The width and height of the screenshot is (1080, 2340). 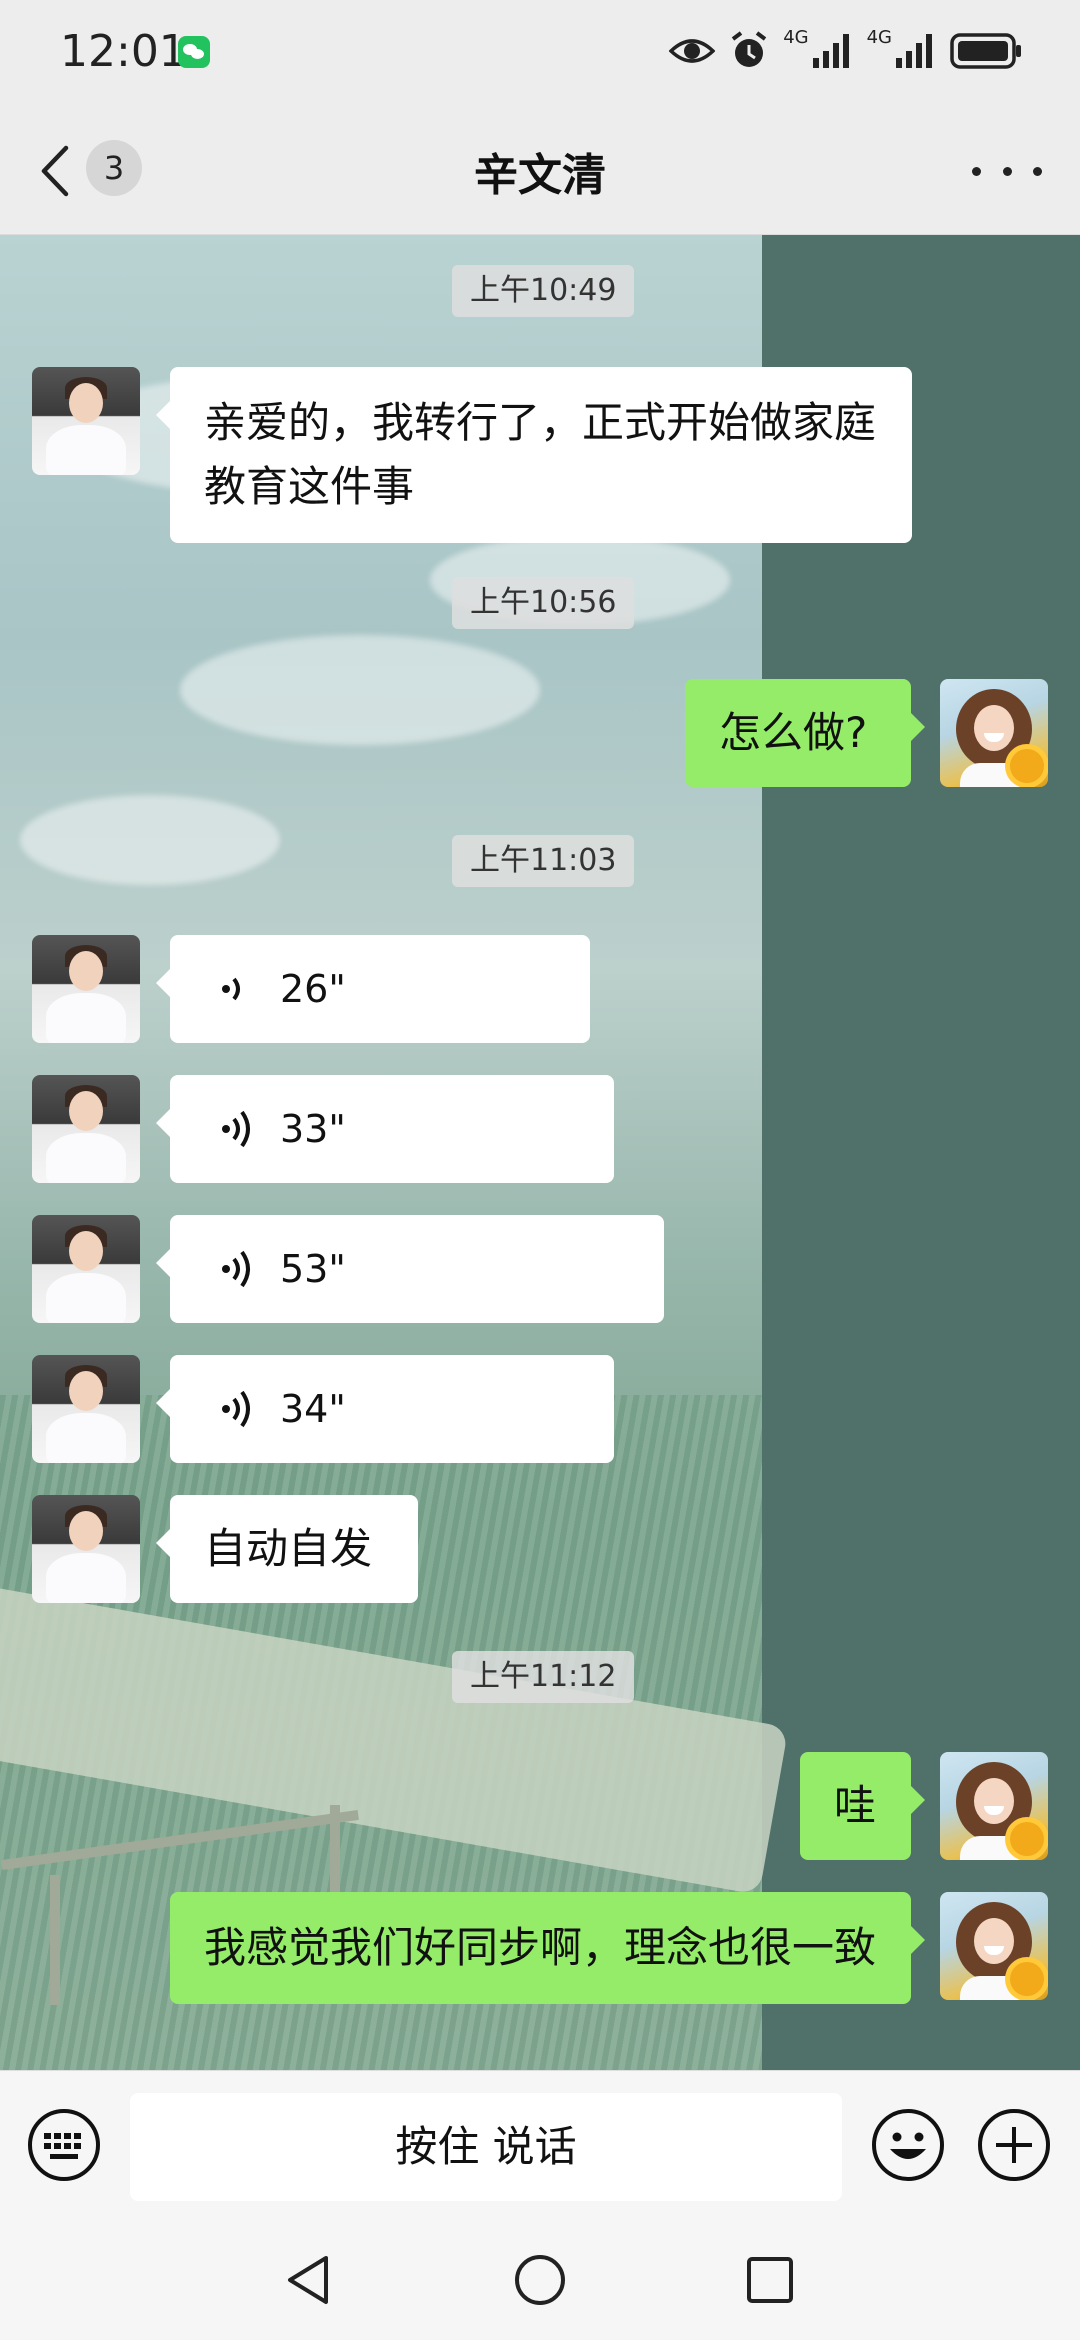 What do you see at coordinates (692, 51) in the screenshot?
I see `eye-icon` at bounding box center [692, 51].